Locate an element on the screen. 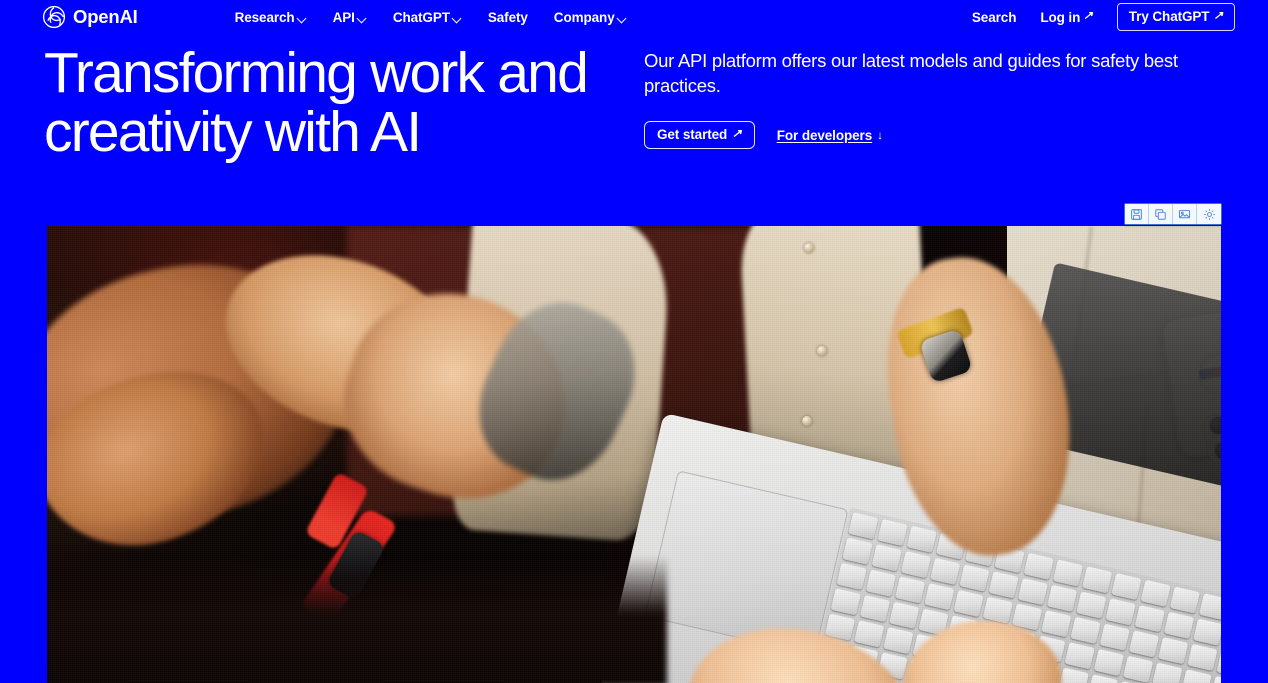 The height and width of the screenshot is (683, 1268). openai-logo-icon is located at coordinates (54, 17).